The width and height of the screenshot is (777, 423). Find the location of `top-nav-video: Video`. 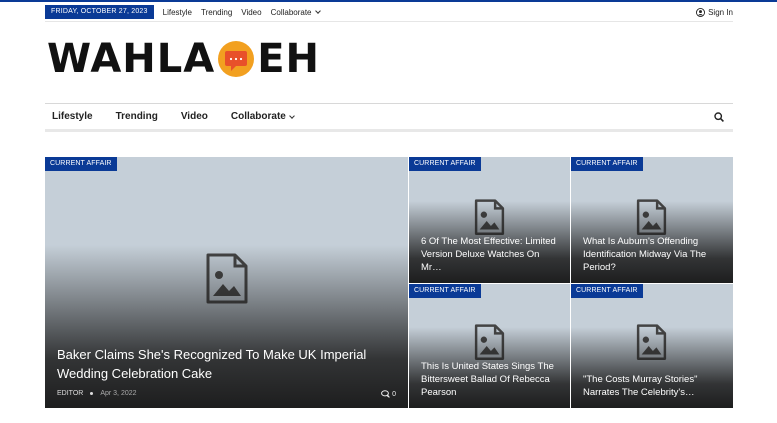

top-nav-video: Video is located at coordinates (251, 12).